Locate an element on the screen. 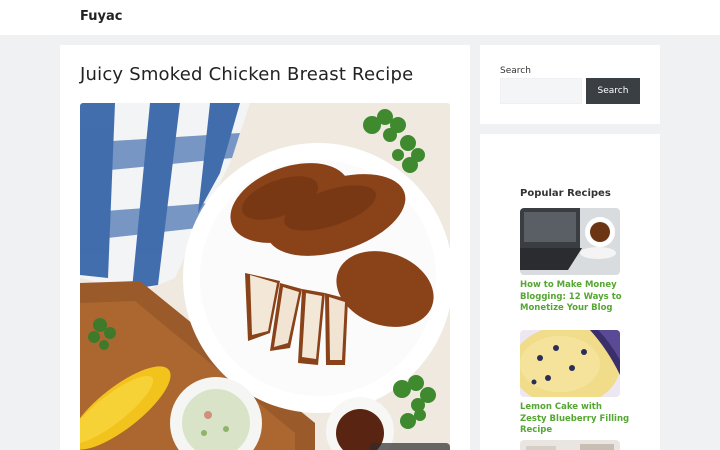  top-bar: Fuyac is located at coordinates (360, 17).